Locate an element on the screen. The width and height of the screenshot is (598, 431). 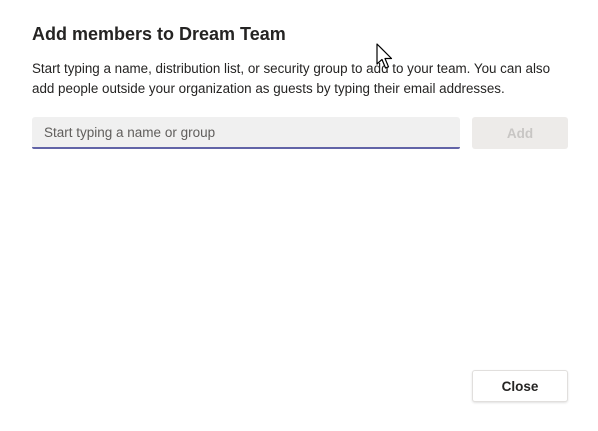
member-search-input is located at coordinates (246, 133).